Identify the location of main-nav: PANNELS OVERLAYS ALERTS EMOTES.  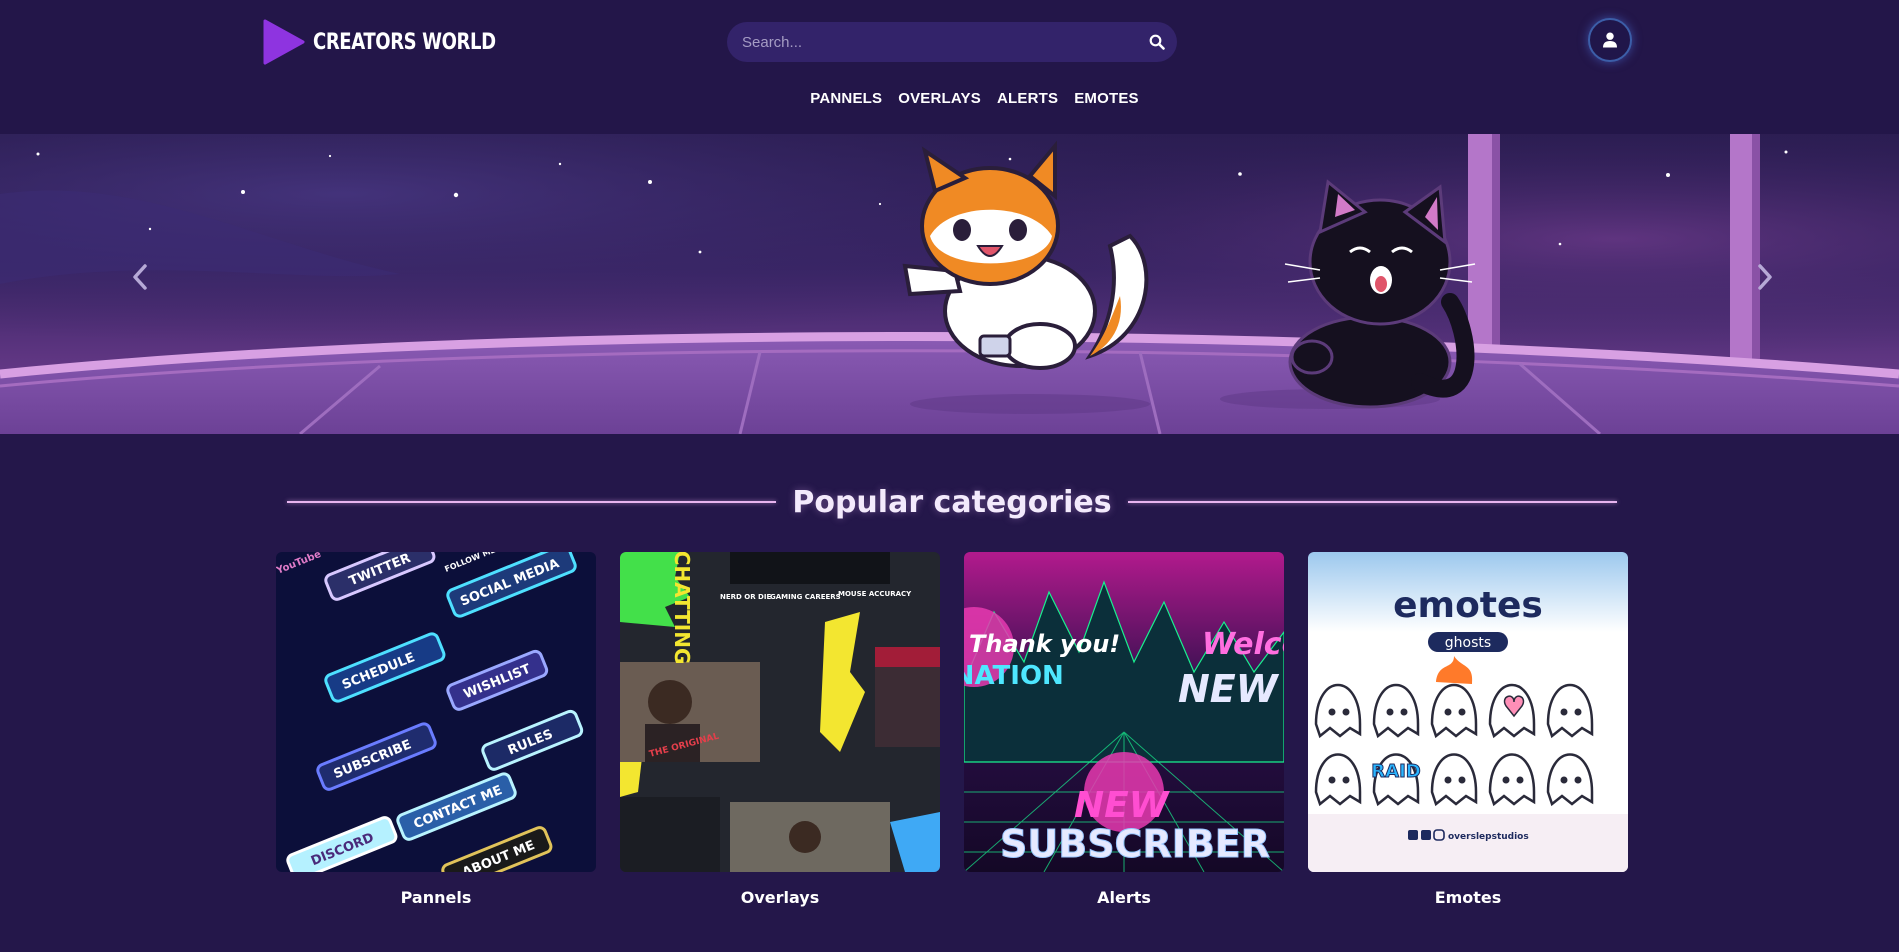
(949, 98).